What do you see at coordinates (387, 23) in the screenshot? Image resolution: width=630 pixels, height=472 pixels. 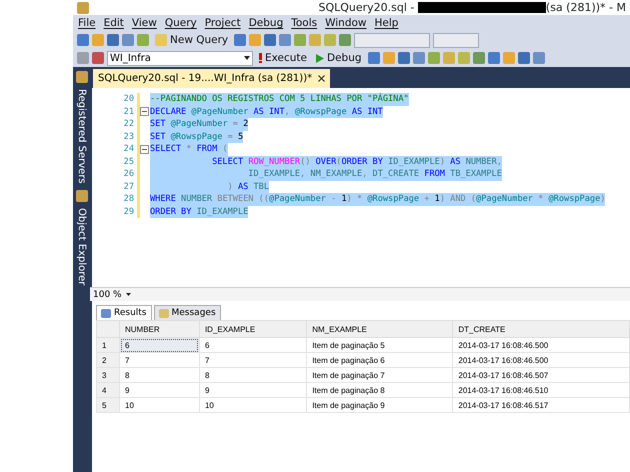 I see `menu-item: Help` at bounding box center [387, 23].